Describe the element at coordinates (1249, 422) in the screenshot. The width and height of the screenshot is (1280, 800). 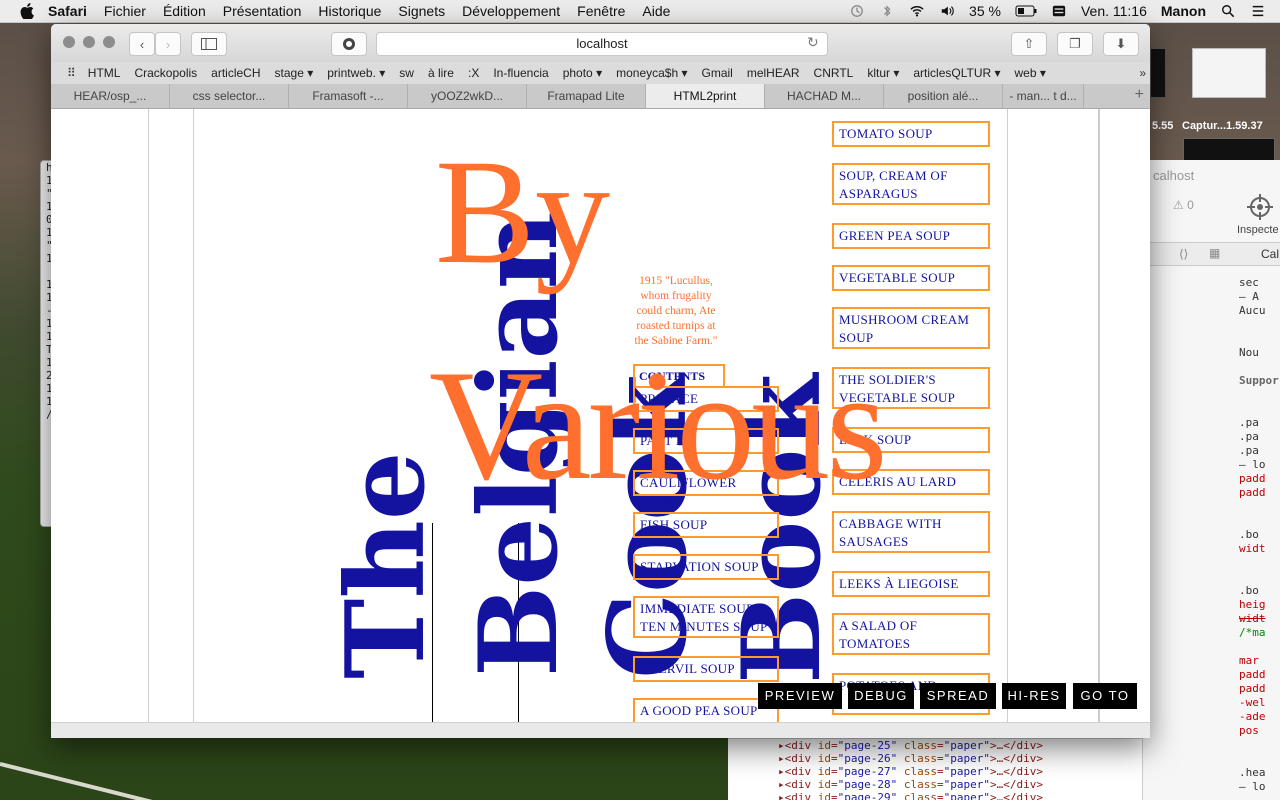
I see `style-row: .pa` at that location.